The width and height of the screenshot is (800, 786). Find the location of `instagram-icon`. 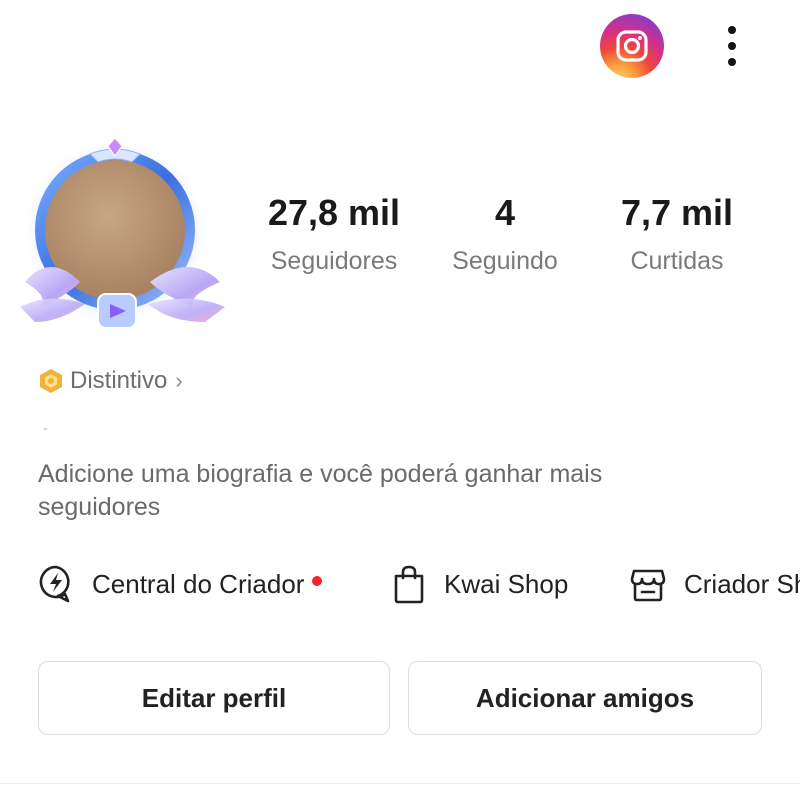

instagram-icon is located at coordinates (632, 46).